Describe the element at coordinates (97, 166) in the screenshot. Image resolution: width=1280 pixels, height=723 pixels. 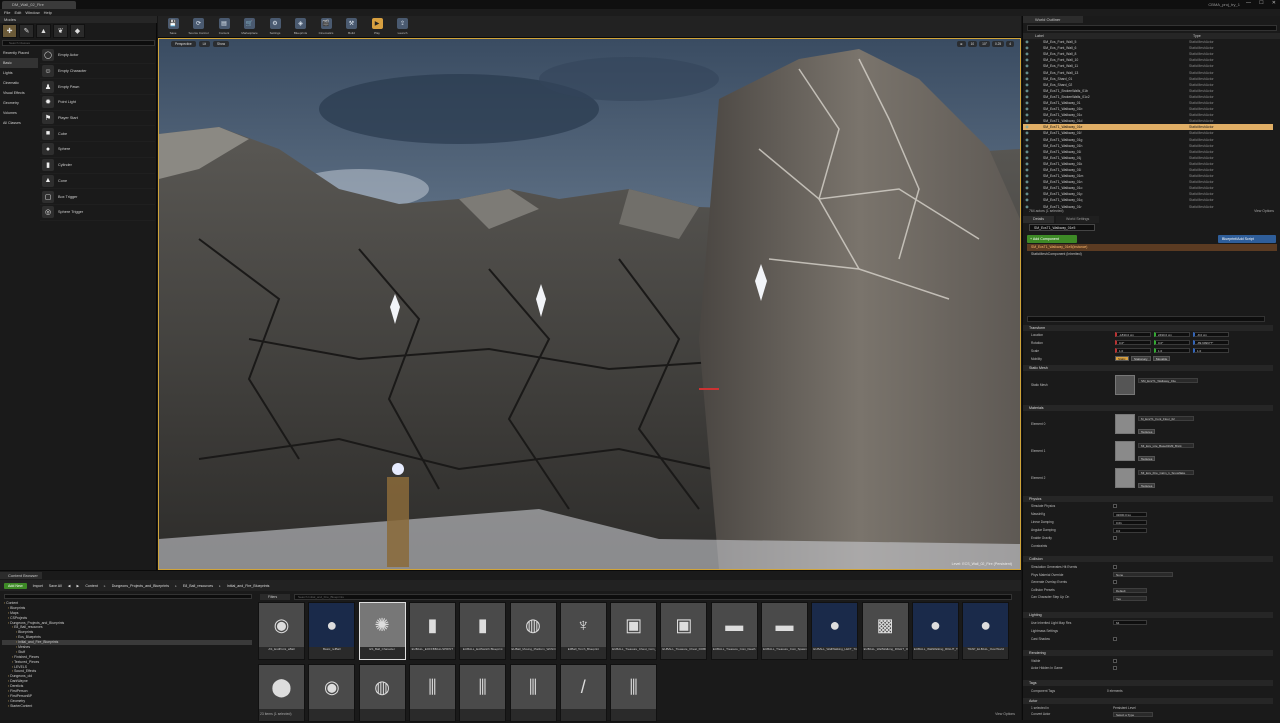
I see `place-item: ▮ Cylinder` at that location.